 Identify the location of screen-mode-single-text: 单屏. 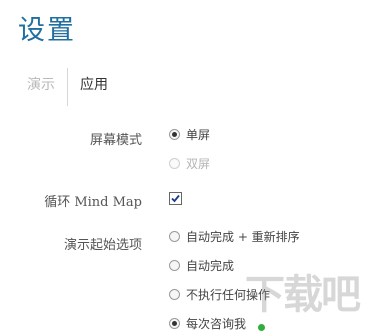
(198, 134).